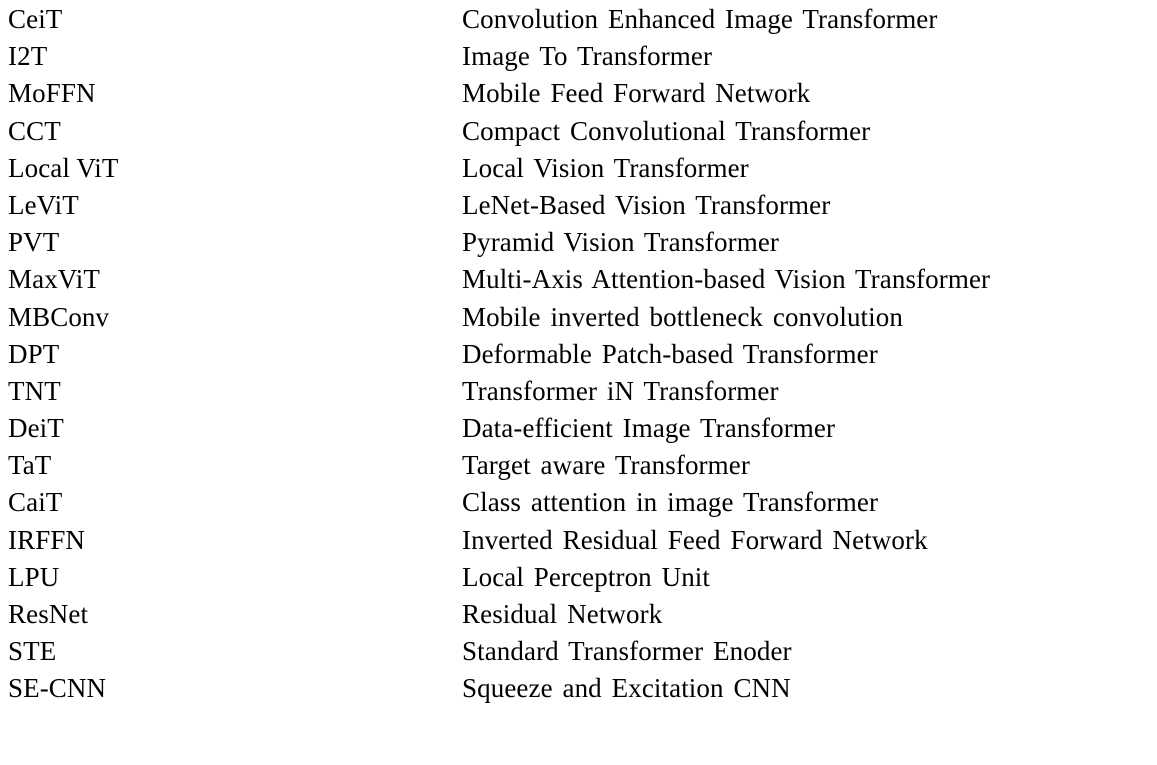 This screenshot has height=765, width=1157. Describe the element at coordinates (34, 130) in the screenshot. I see `abbreviation-cell: CCT` at that location.